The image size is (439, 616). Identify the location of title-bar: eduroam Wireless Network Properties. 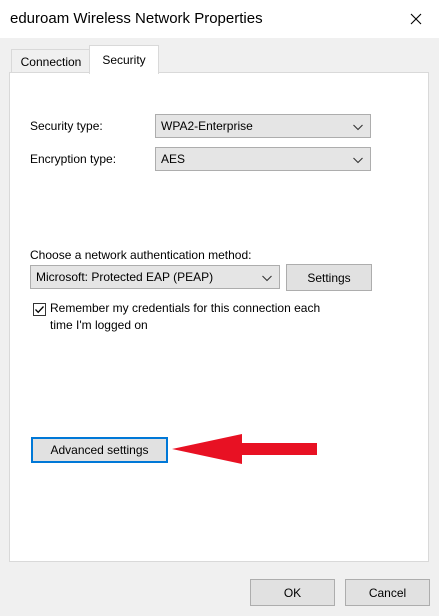
(219, 19).